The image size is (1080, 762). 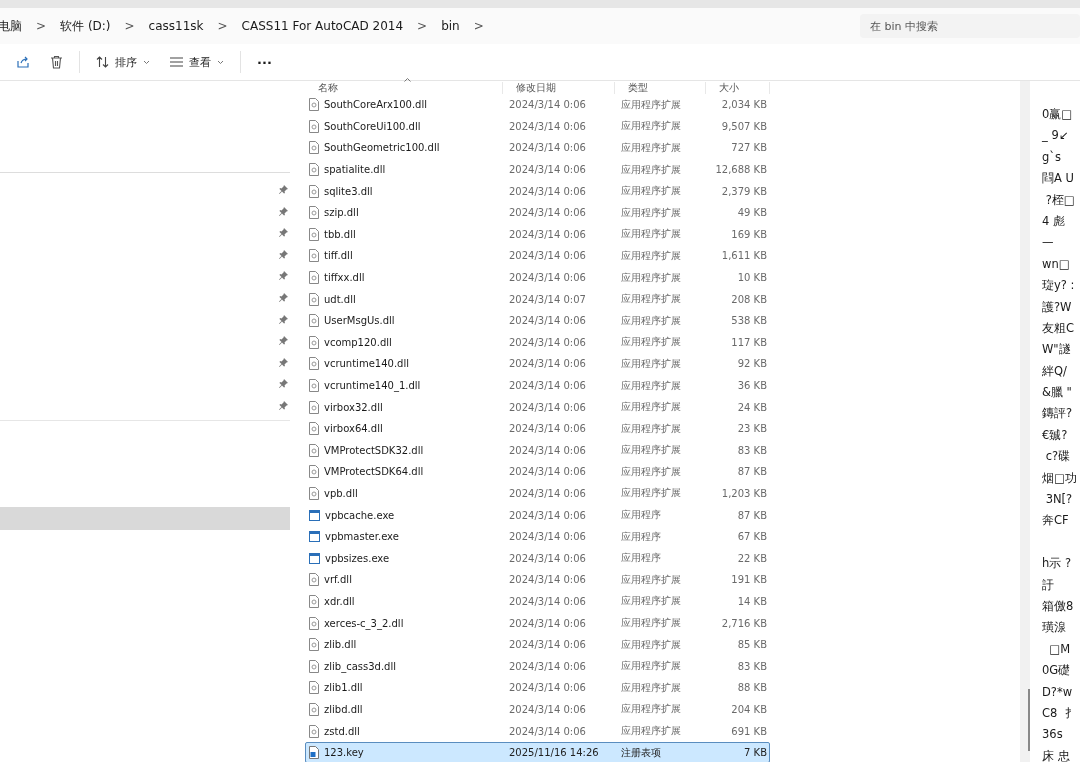 What do you see at coordinates (537, 428) in the screenshot?
I see `file-row: virbox64.dll 2024/3/14 0:06 应用程序扩展 23 KB` at bounding box center [537, 428].